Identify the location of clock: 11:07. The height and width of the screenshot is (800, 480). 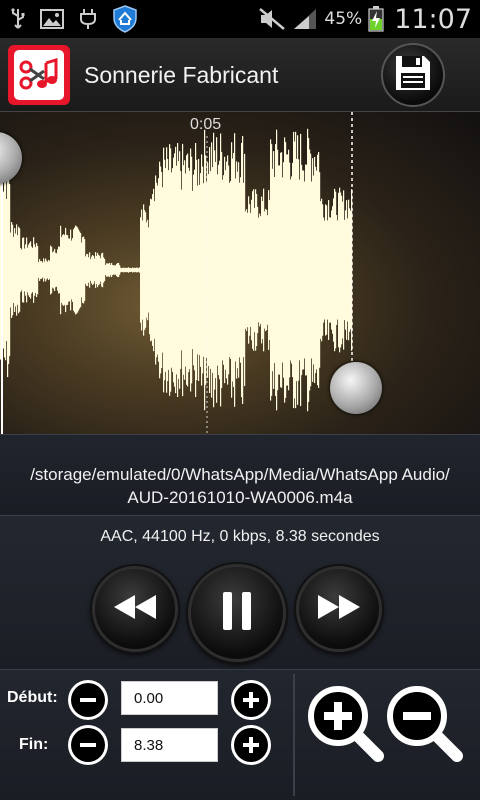
(433, 19).